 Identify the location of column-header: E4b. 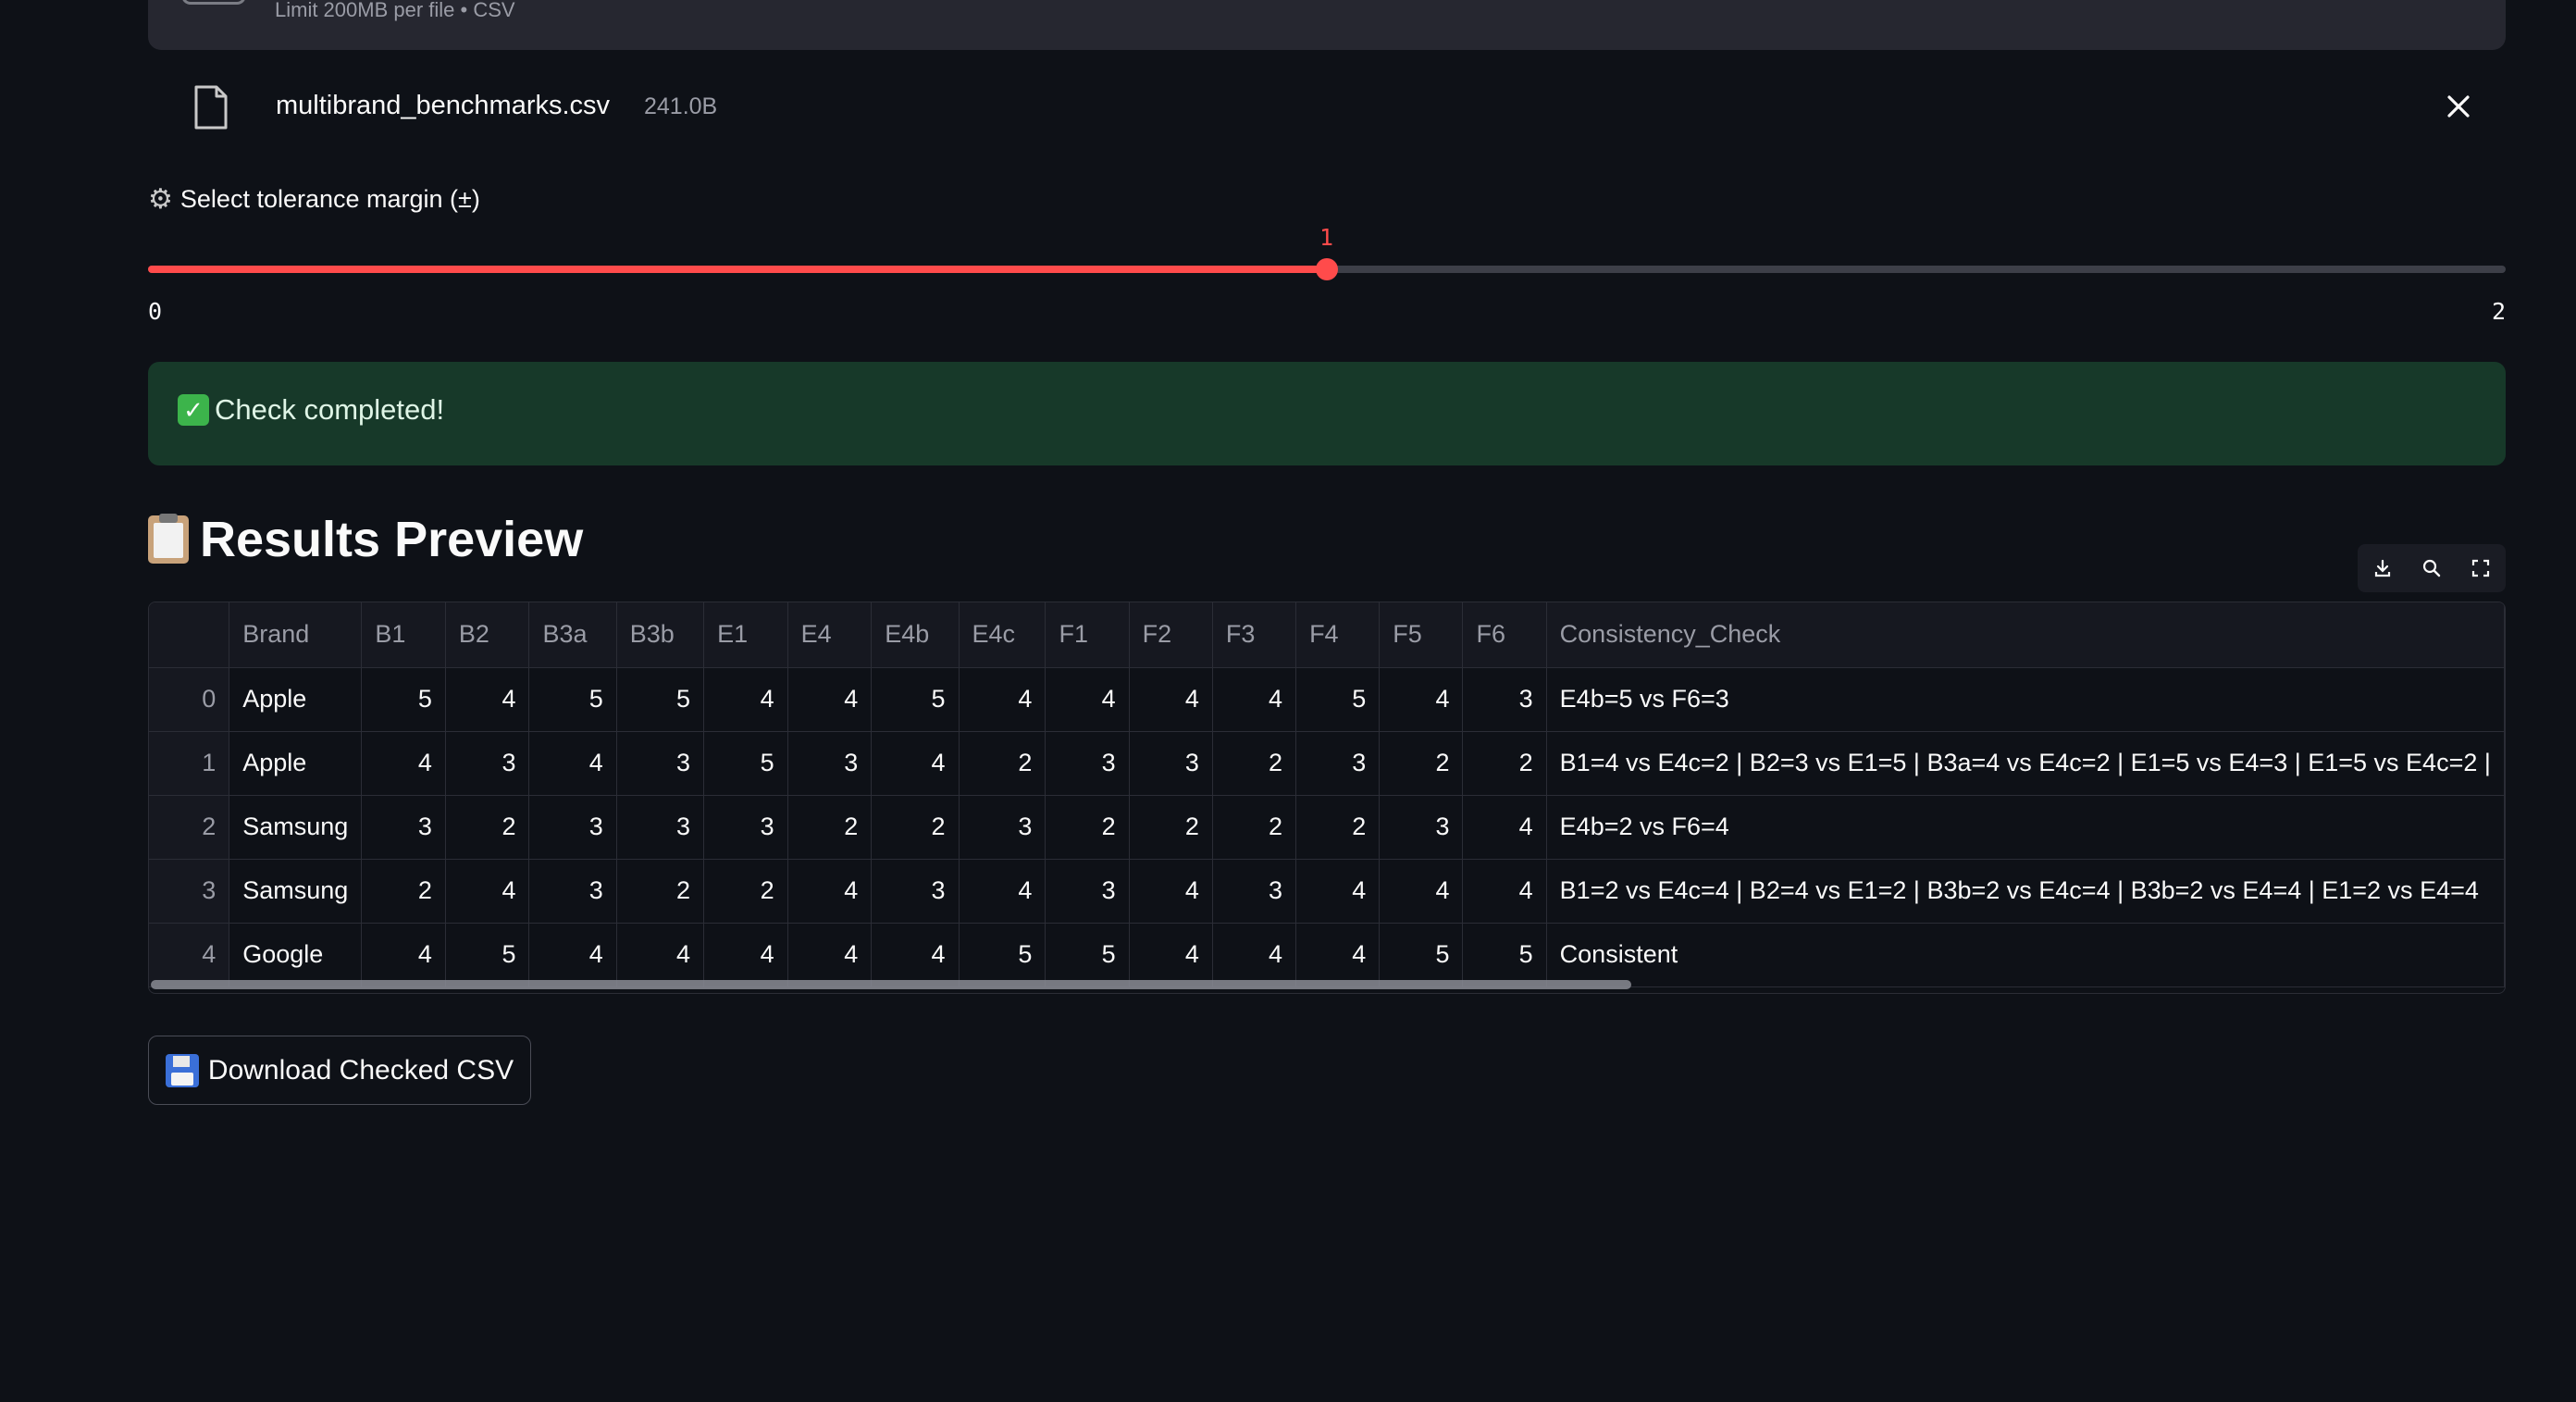
(916, 635).